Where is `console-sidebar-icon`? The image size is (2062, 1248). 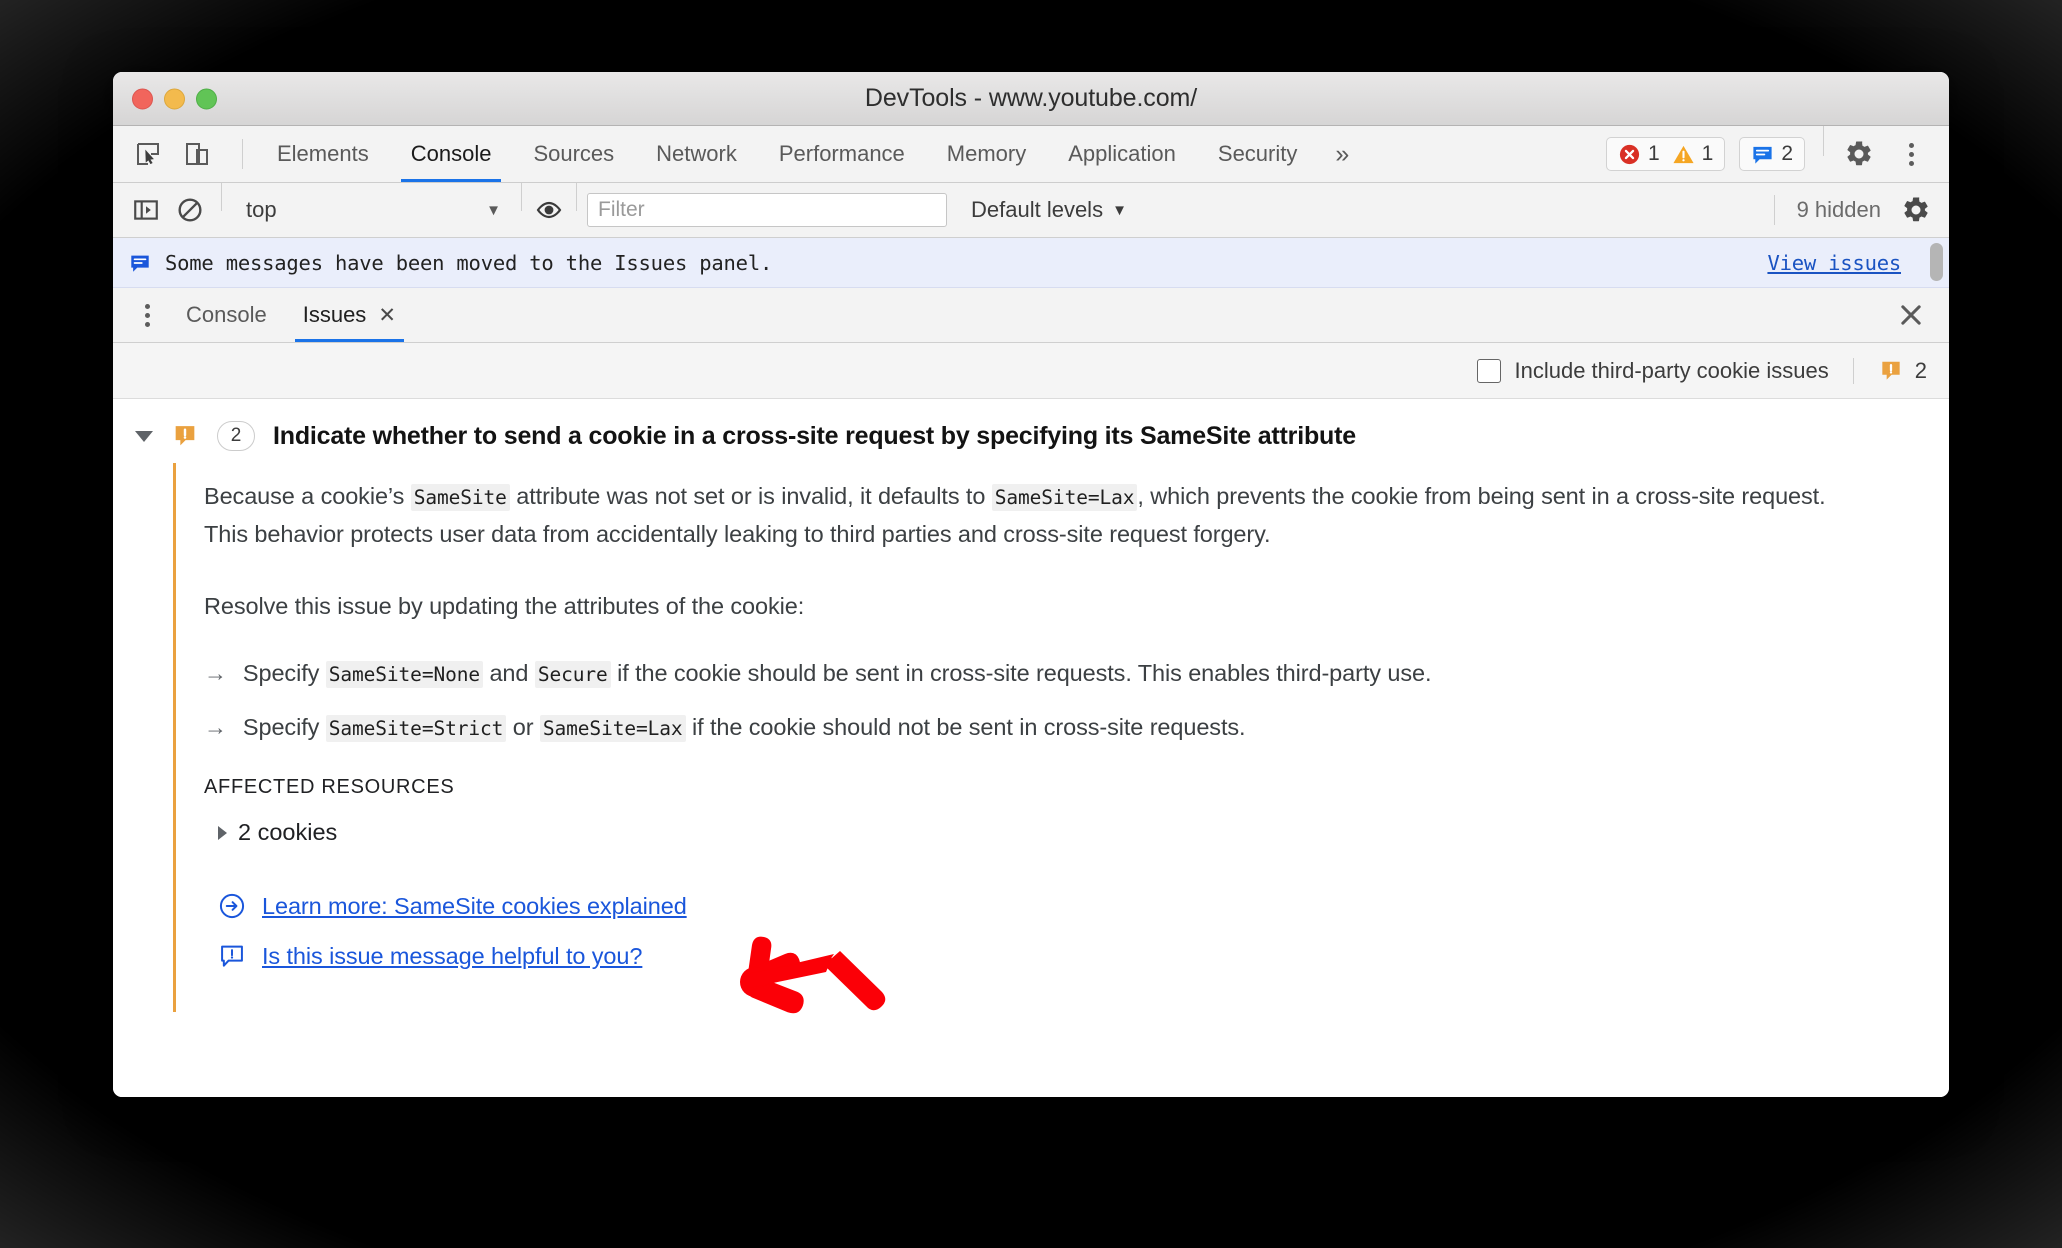
console-sidebar-icon is located at coordinates (146, 210).